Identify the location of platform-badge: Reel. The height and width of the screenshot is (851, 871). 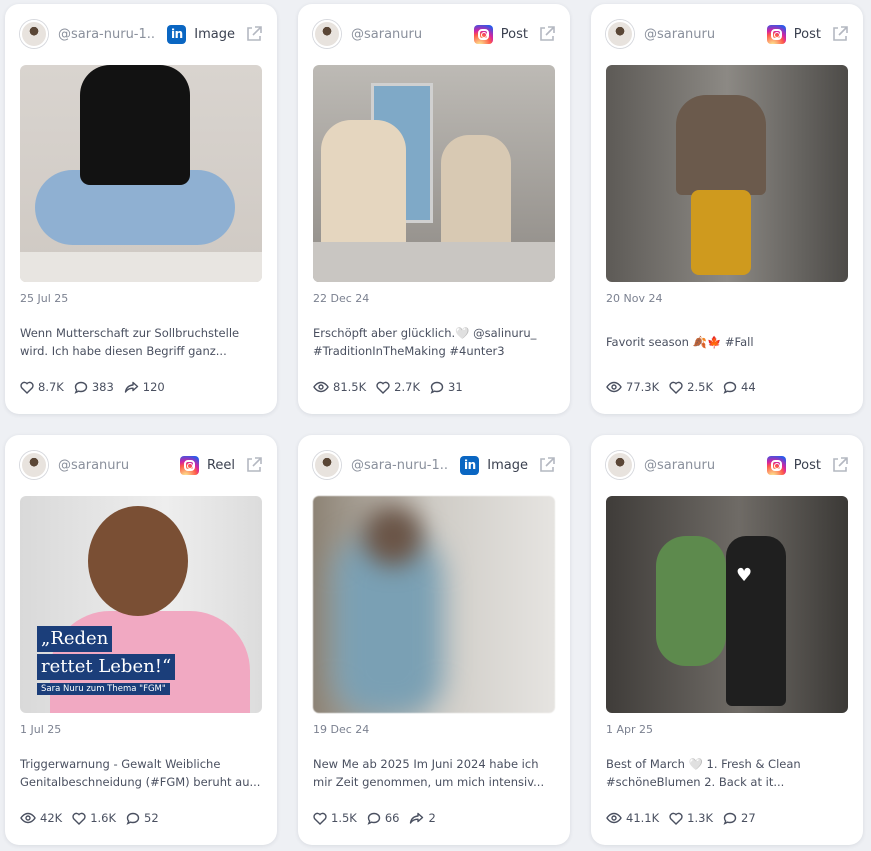
(207, 465).